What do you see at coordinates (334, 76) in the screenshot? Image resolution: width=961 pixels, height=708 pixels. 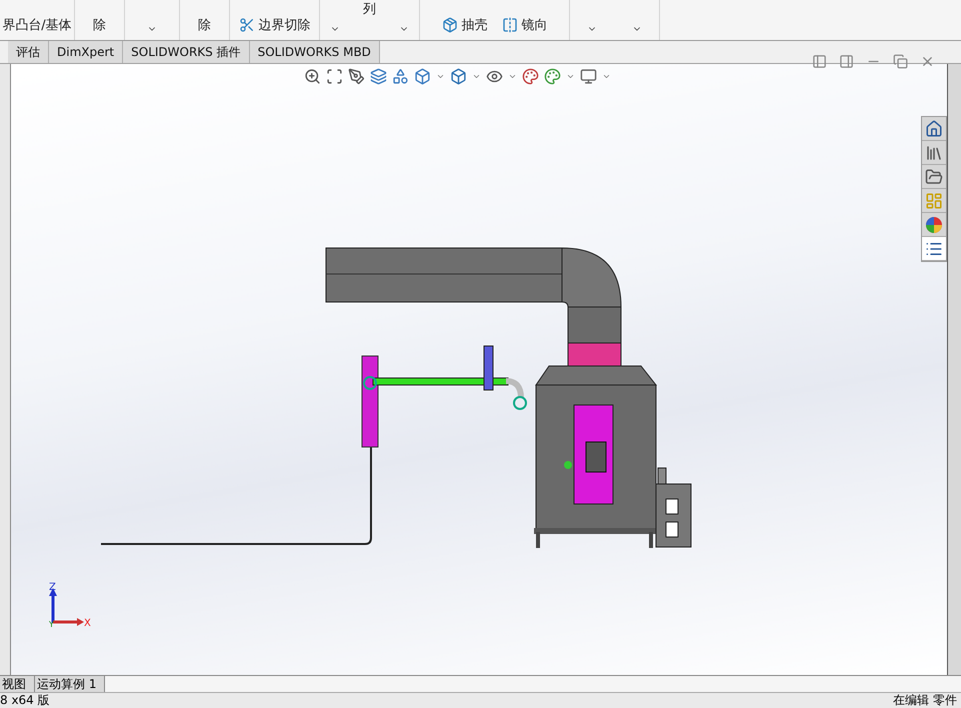 I see `zoom-area-icon` at bounding box center [334, 76].